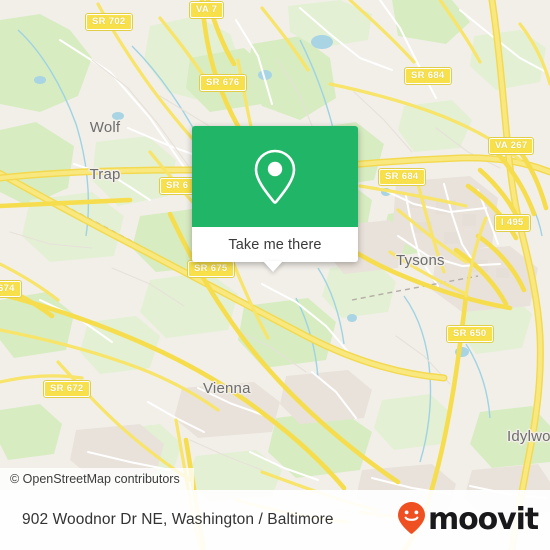 Image resolution: width=550 pixels, height=550 pixels. Describe the element at coordinates (97, 479) in the screenshot. I see `osm-attribution: © OpenStreetMap contributors` at that location.